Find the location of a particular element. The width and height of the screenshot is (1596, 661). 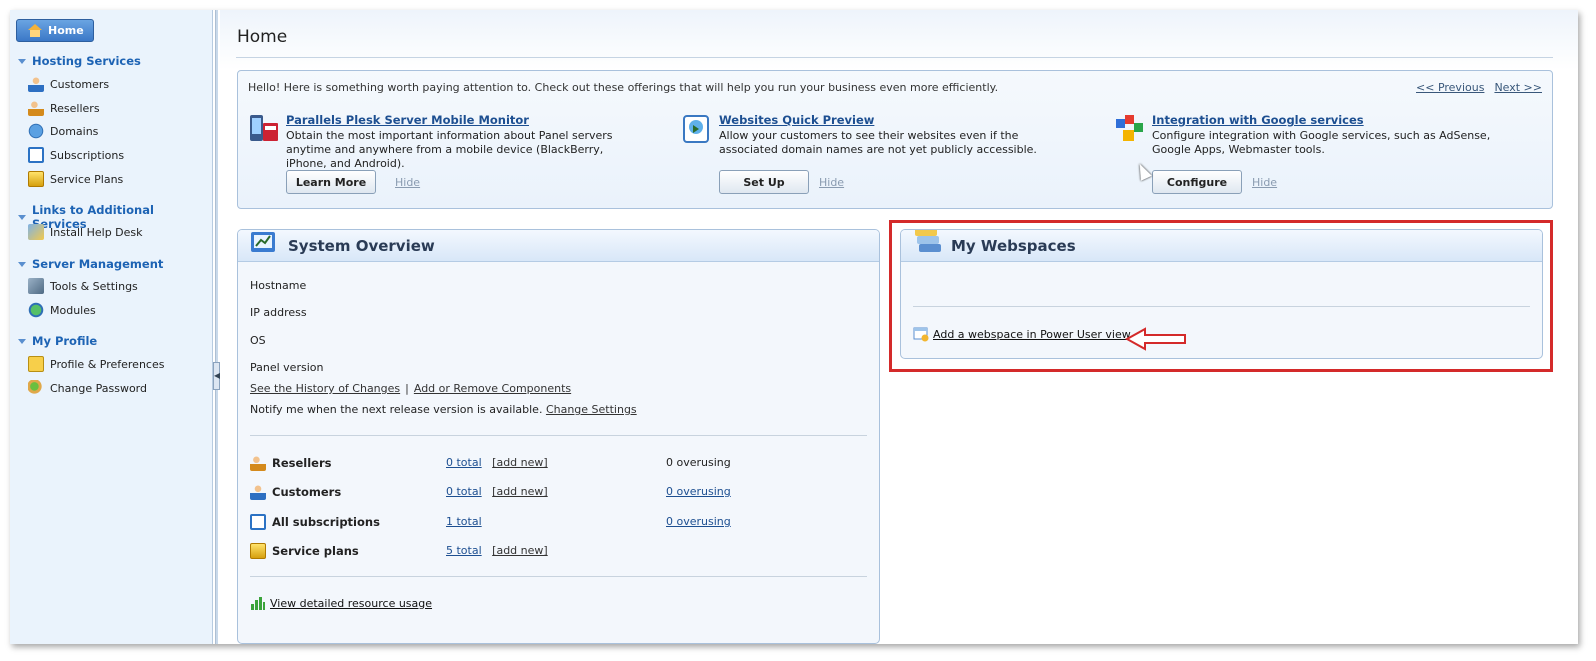

red-arrow-icon is located at coordinates (1155, 339).